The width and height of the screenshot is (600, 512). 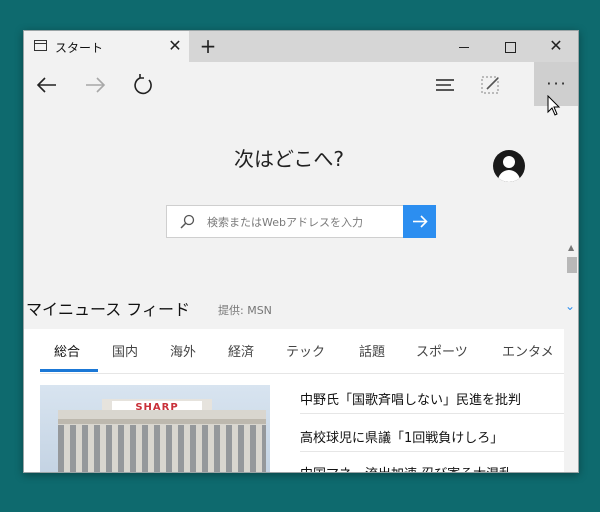 I want to click on hub-icon, so click(x=445, y=85).